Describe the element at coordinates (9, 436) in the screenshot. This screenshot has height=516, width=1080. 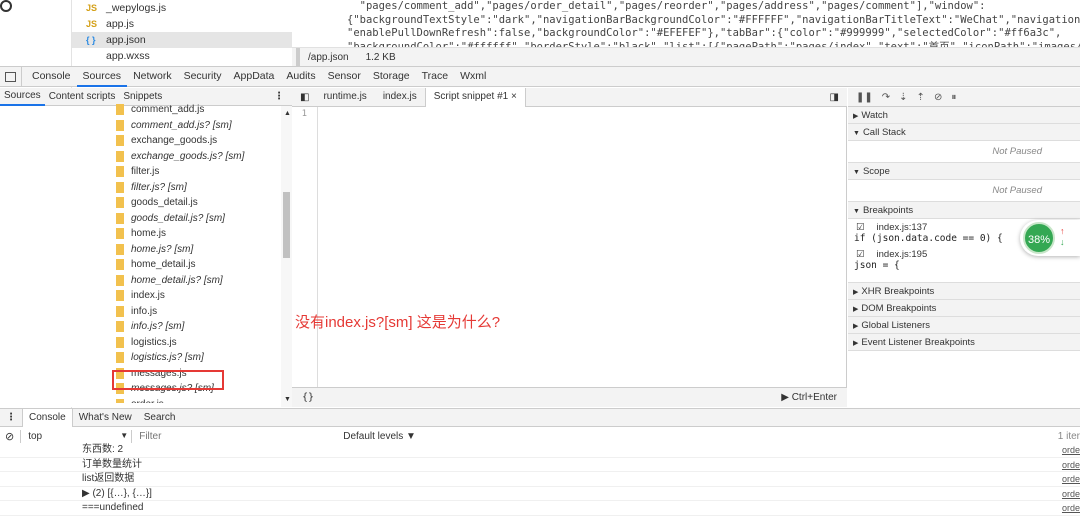
I see `clear-console-icon: ⊘` at that location.